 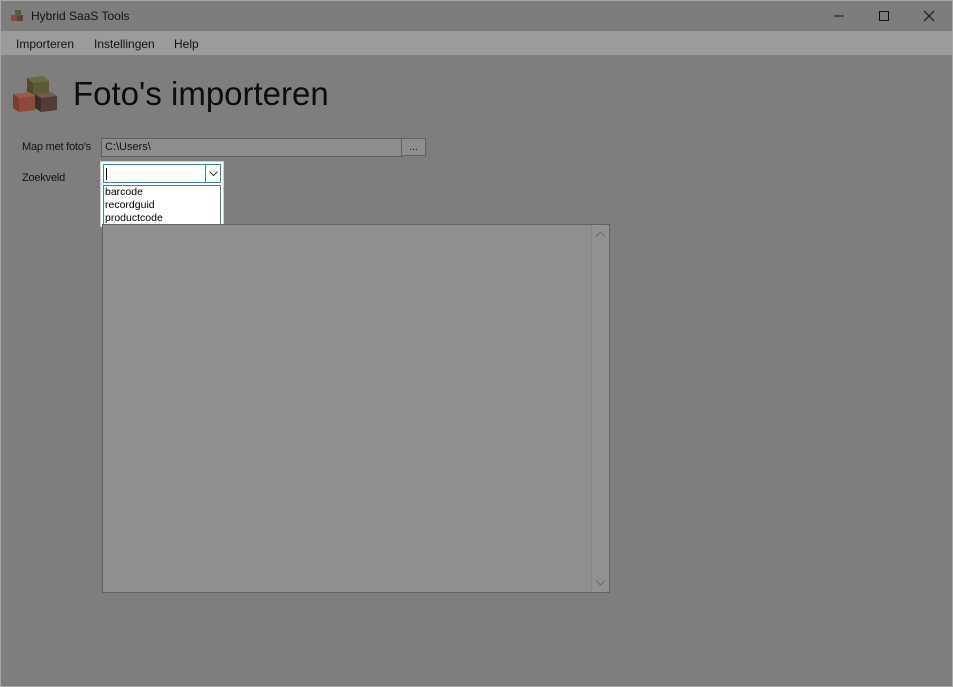 I want to click on vertical-scrollbar, so click(x=600, y=408).